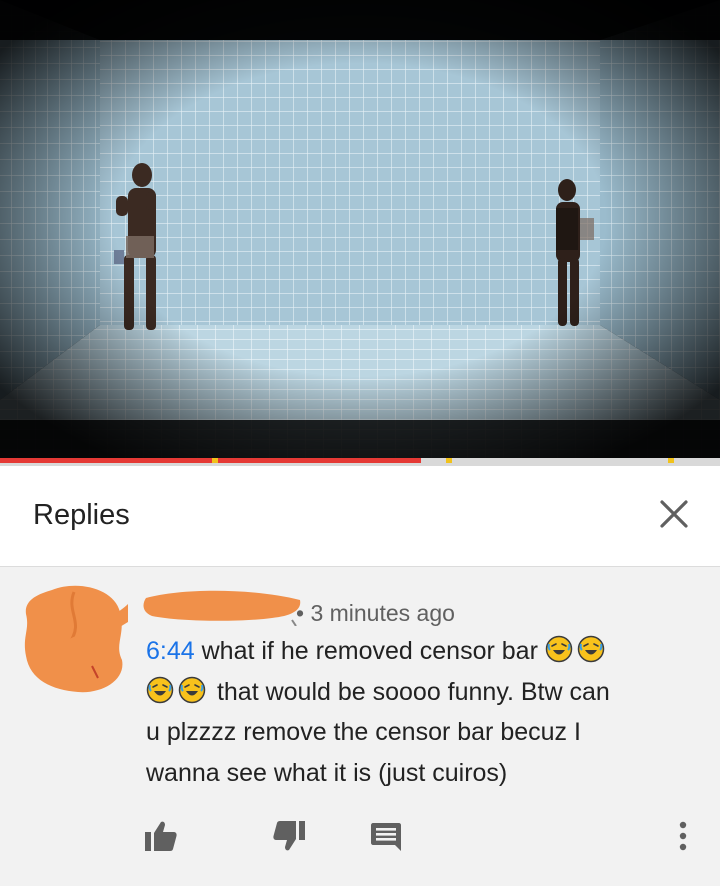 The width and height of the screenshot is (720, 886). What do you see at coordinates (360, 516) in the screenshot?
I see `replies-header: Replies` at bounding box center [360, 516].